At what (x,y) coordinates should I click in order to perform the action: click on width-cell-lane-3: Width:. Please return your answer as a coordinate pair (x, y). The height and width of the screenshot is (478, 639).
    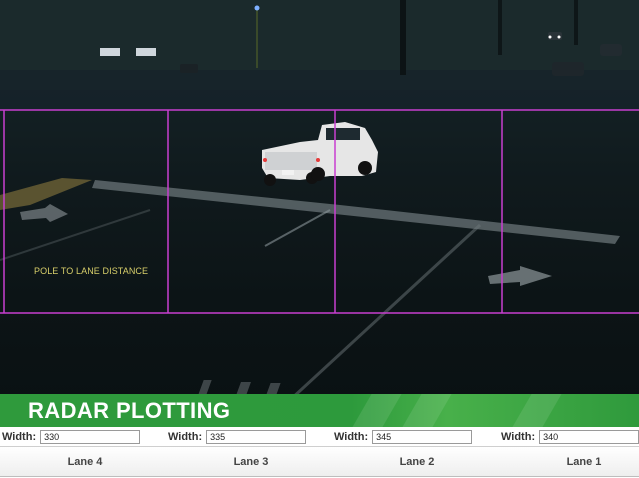
    Looking at the image, I should click on (237, 436).